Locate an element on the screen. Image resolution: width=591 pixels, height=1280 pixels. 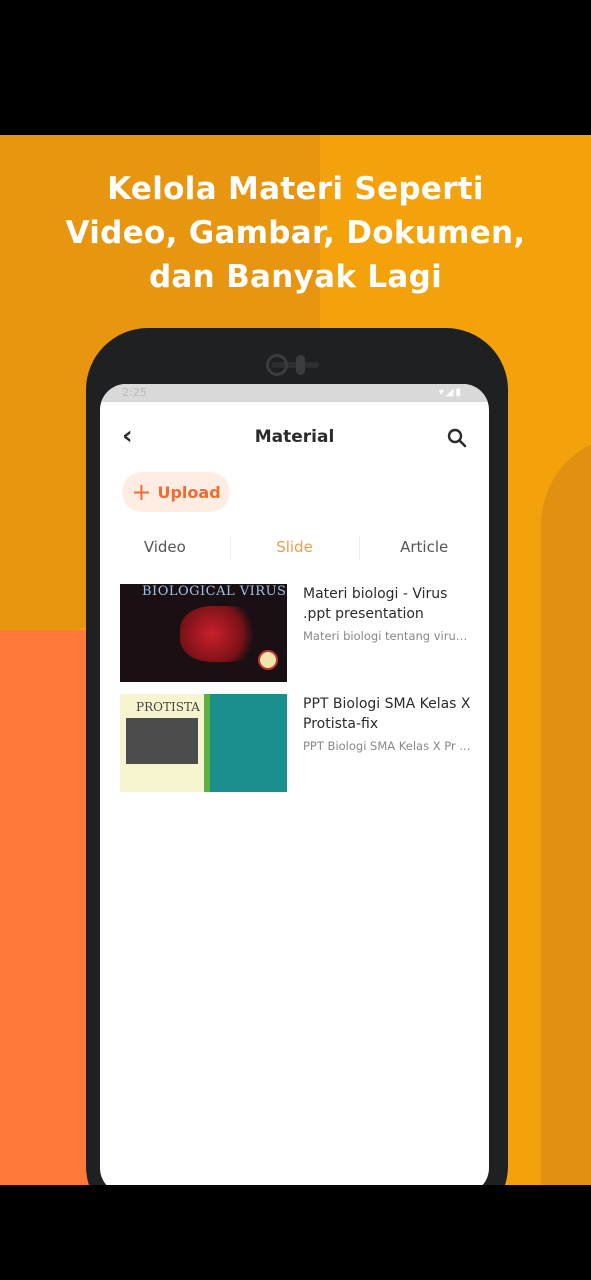
background-shape-right is located at coordinates (566, 810).